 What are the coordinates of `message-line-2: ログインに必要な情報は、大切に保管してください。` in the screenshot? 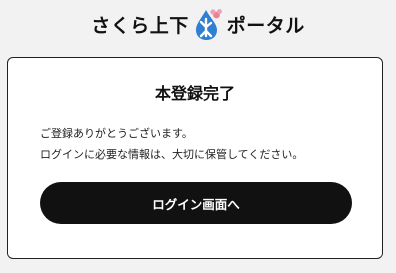 It's located at (172, 154).